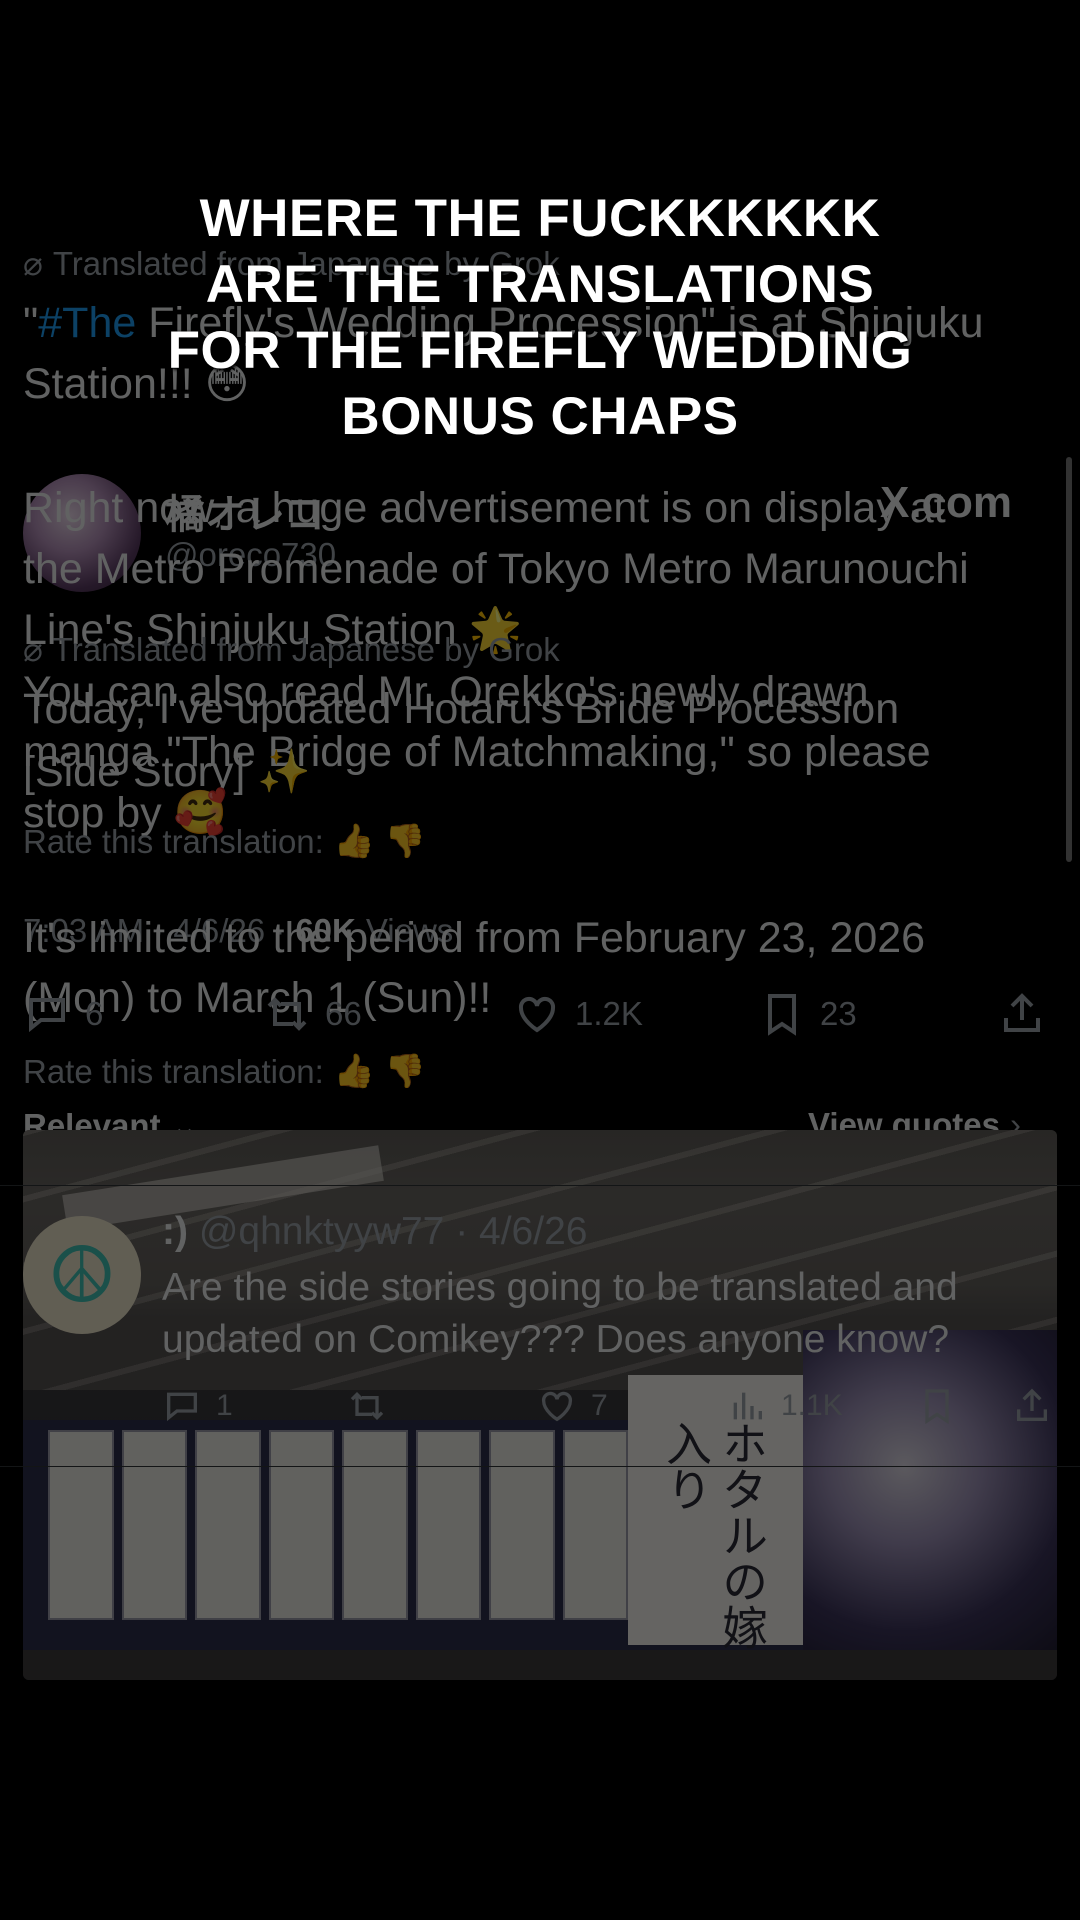 This screenshot has width=1080, height=1920. Describe the element at coordinates (540, 416) in the screenshot. I see `caption-line-4: BONUS CHAPS` at that location.